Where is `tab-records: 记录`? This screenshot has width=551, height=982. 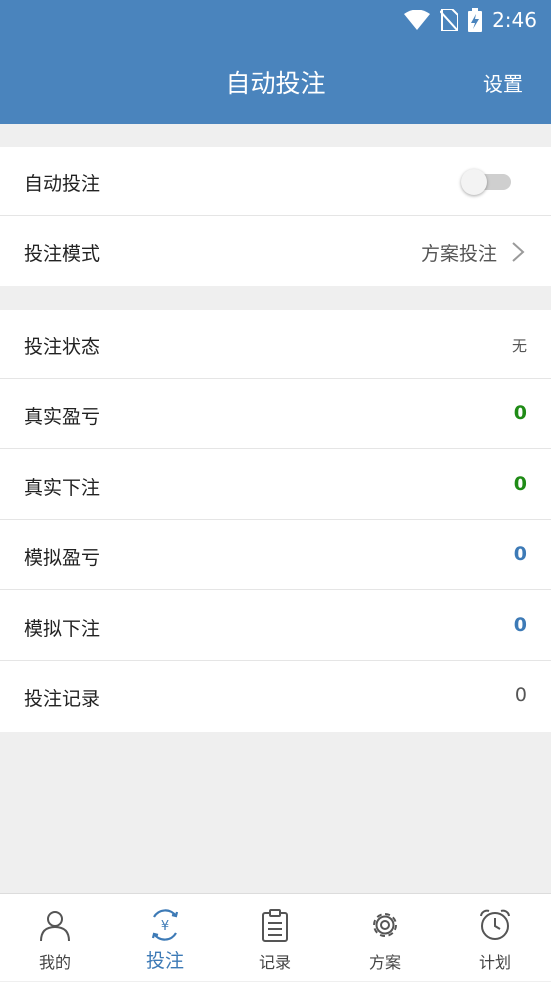 tab-records: 记录 is located at coordinates (275, 938).